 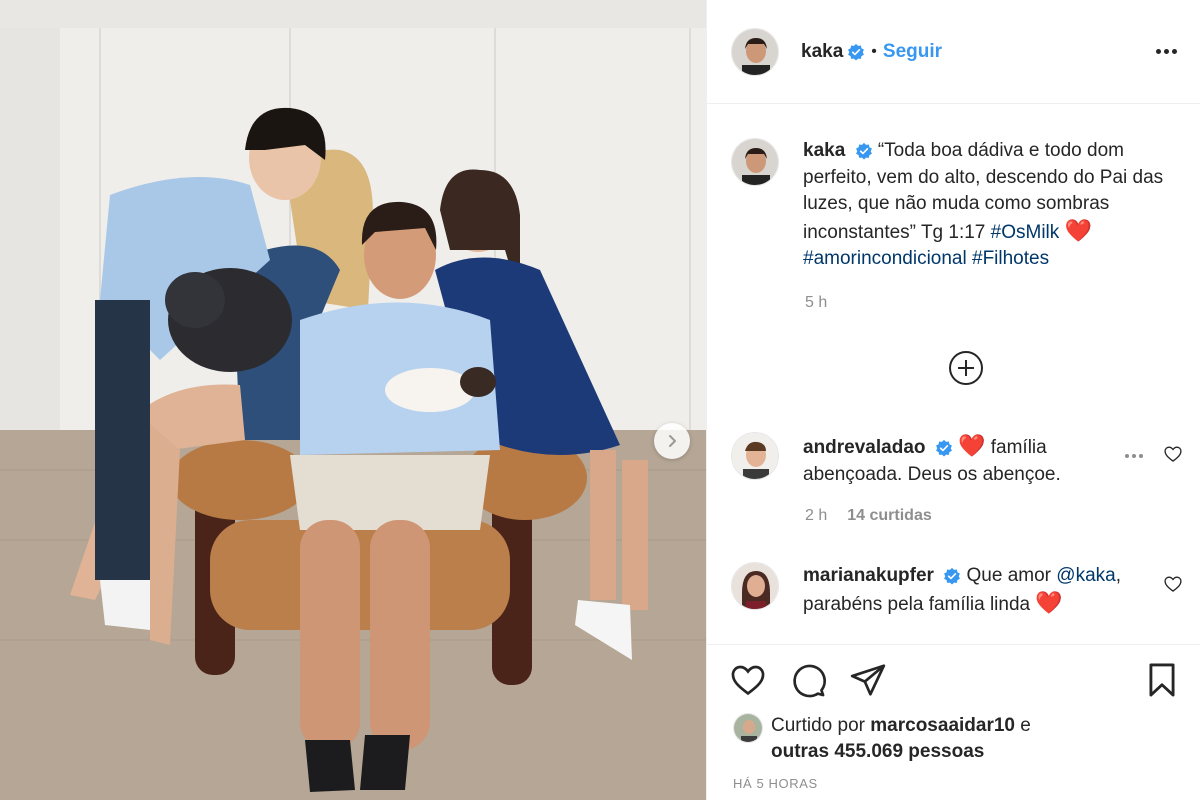 What do you see at coordinates (889, 516) in the screenshot?
I see `comment-likes-count: 14 curtidas` at bounding box center [889, 516].